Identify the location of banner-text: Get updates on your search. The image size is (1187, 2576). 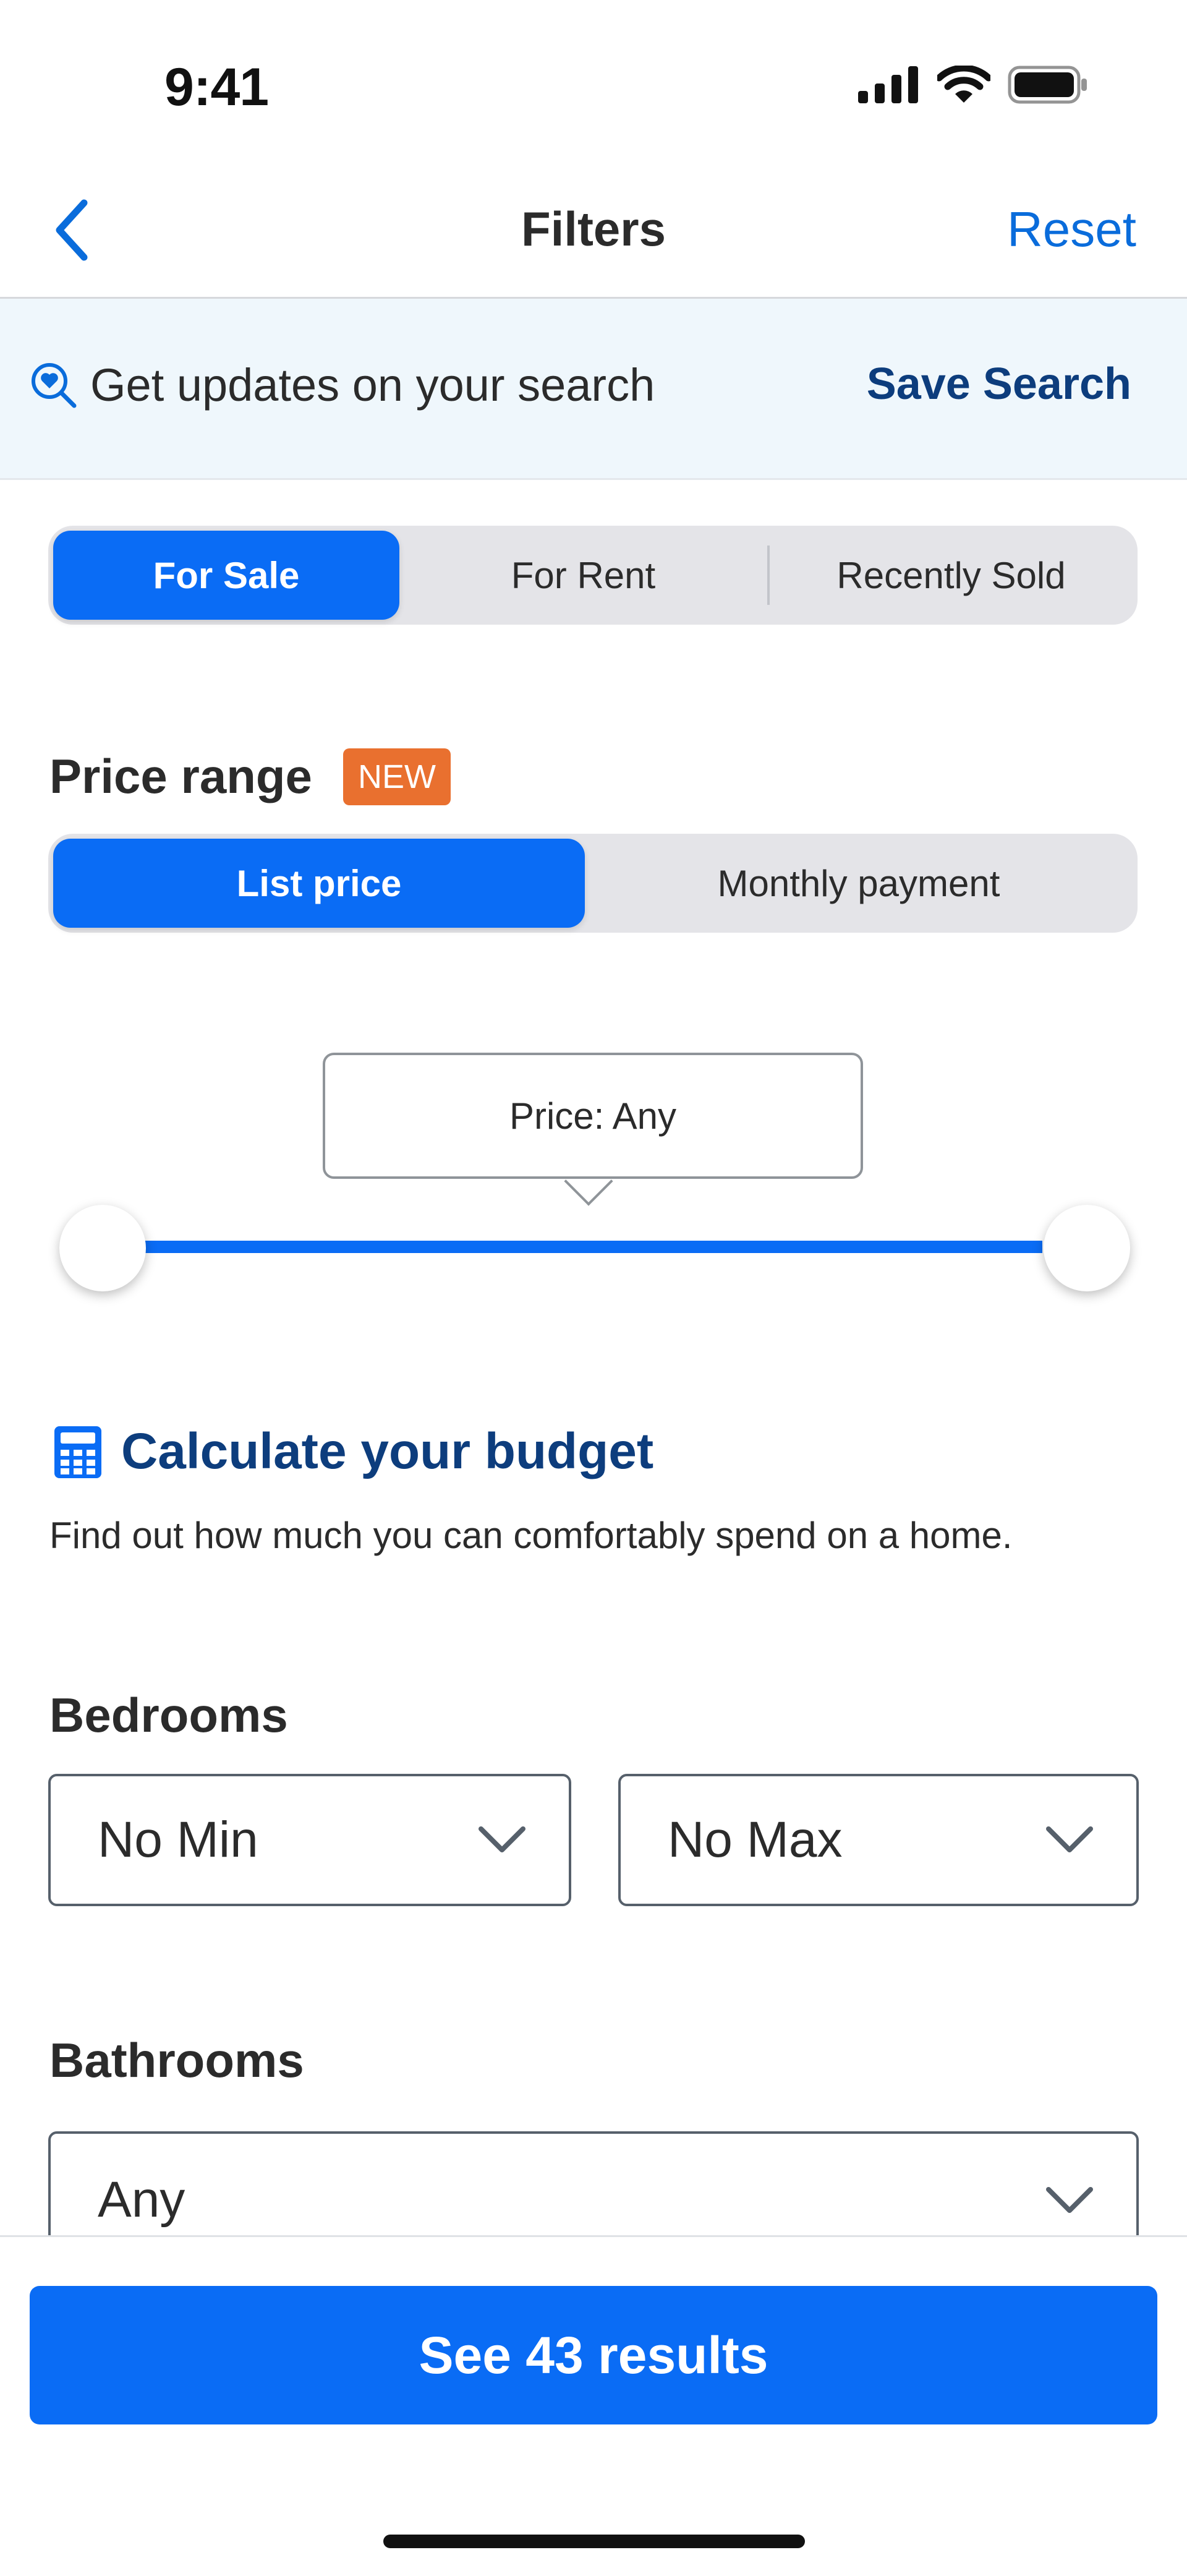
(373, 385).